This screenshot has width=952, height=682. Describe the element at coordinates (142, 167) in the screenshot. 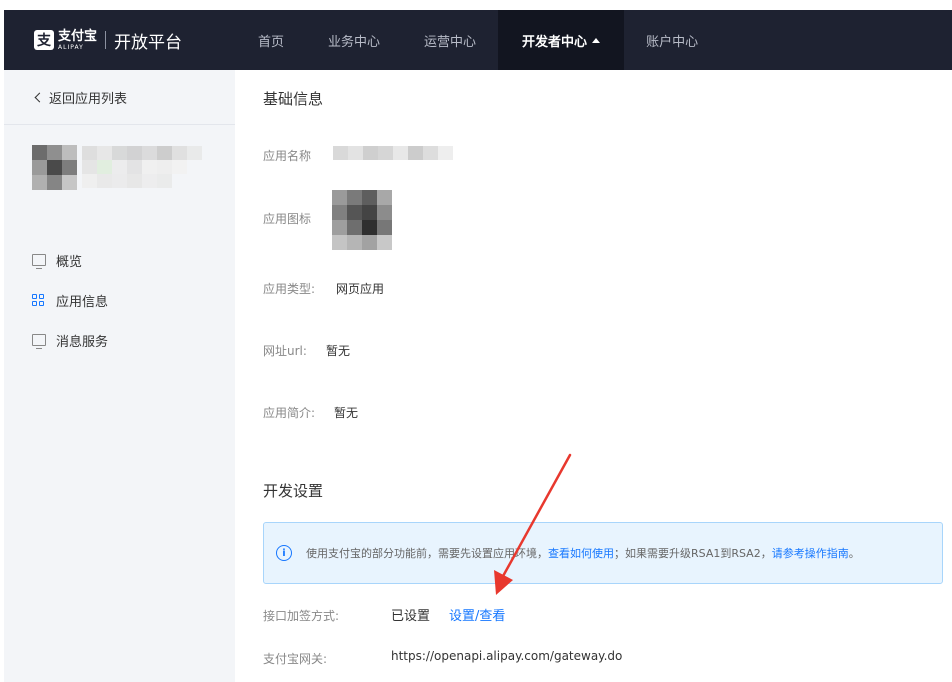

I see `app-name-blurred` at that location.